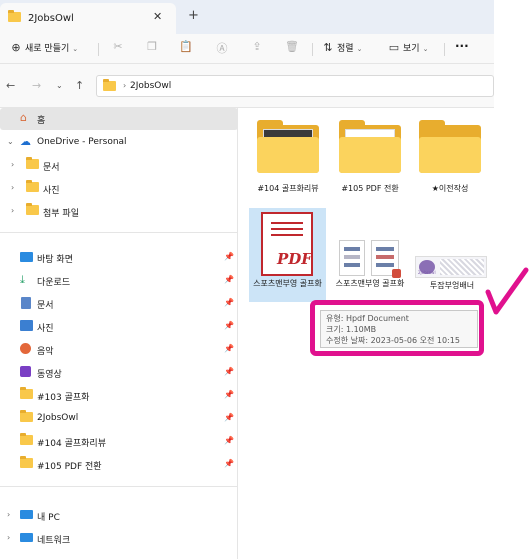 The width and height of the screenshot is (530, 559). What do you see at coordinates (119, 396) in the screenshot?
I see `sidebar-item-103: #103 골프화 📌` at bounding box center [119, 396].